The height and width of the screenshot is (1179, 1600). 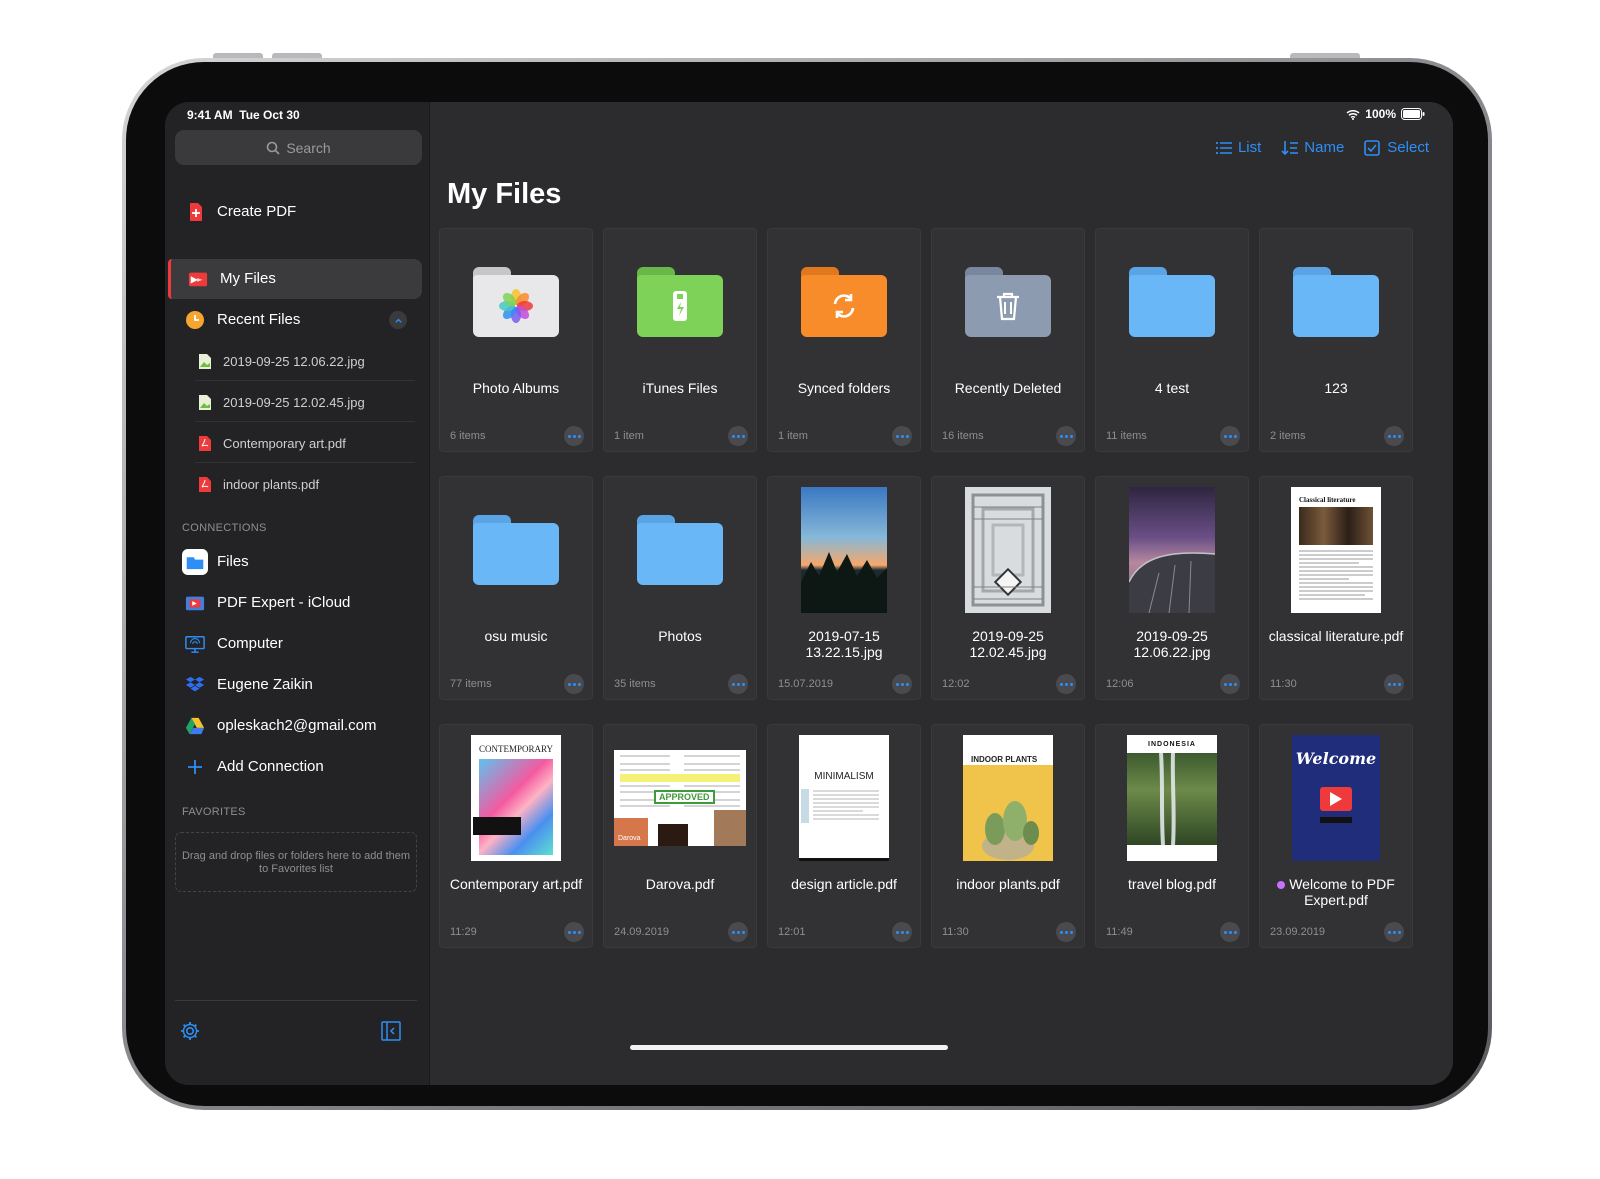 What do you see at coordinates (398, 320) in the screenshot?
I see `collapse-chevron-icon` at bounding box center [398, 320].